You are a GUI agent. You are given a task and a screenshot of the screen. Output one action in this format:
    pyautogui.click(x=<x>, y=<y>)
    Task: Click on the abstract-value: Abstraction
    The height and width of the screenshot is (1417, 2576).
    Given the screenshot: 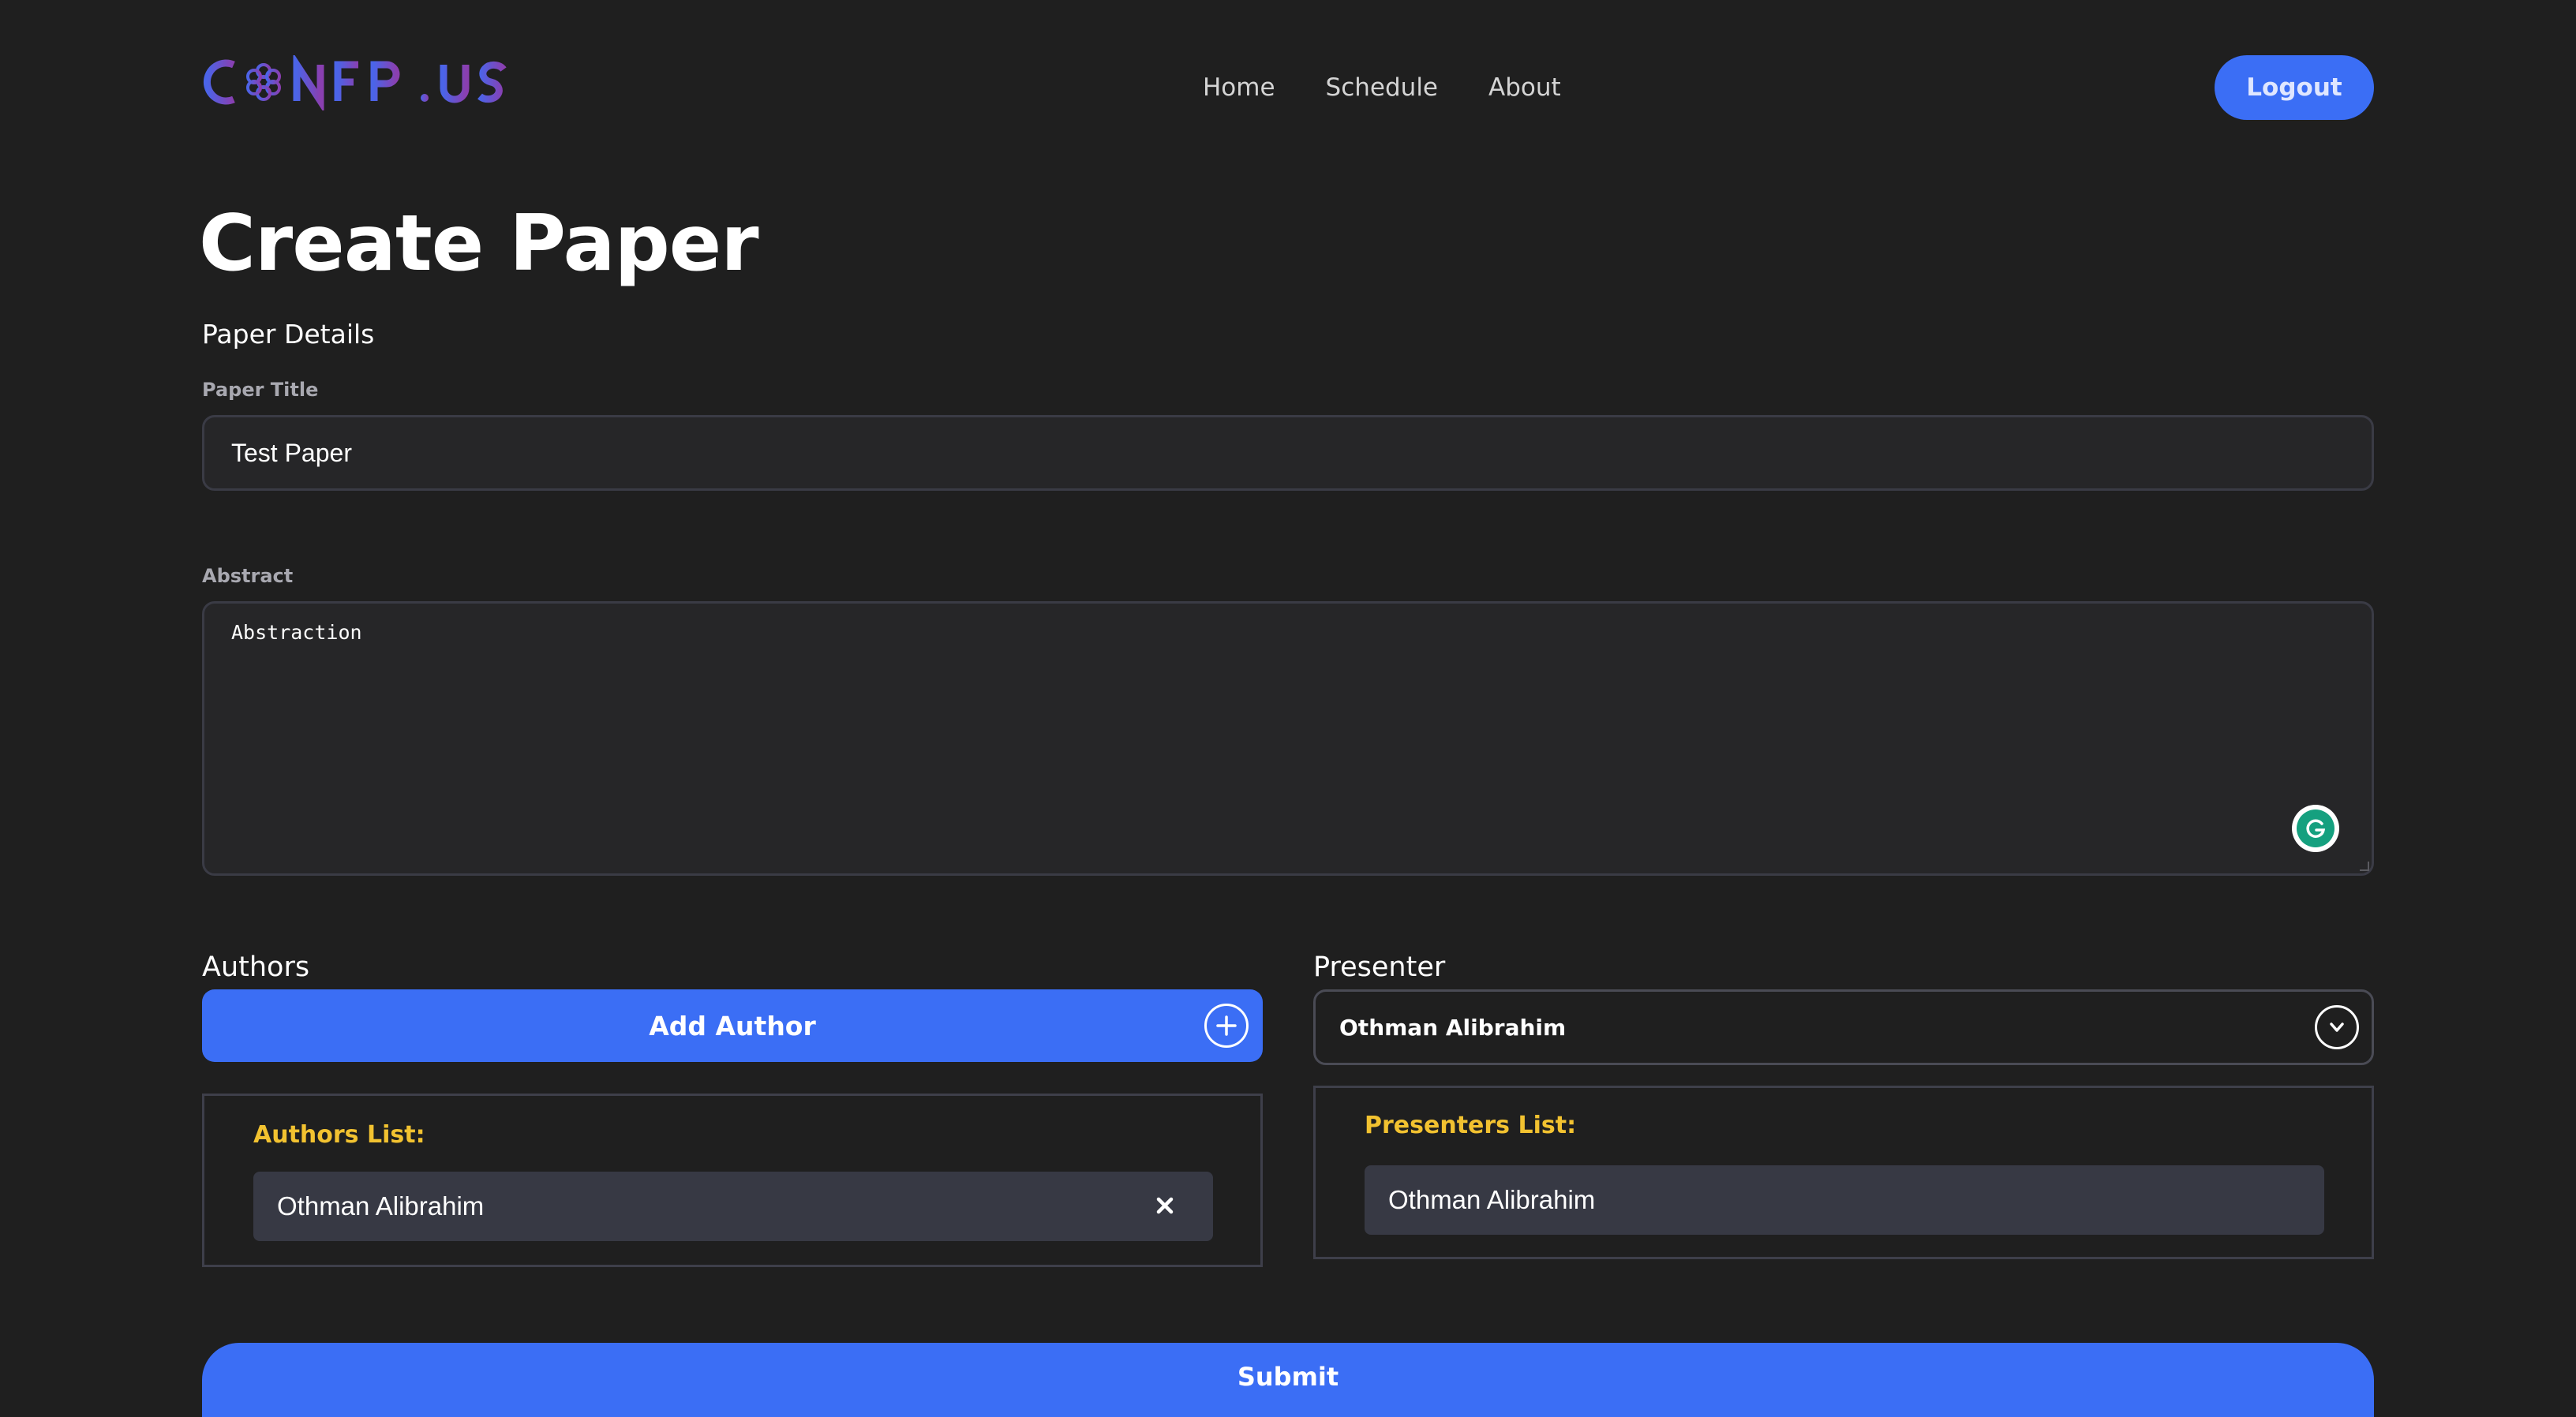 What is the action you would take?
    pyautogui.click(x=296, y=632)
    